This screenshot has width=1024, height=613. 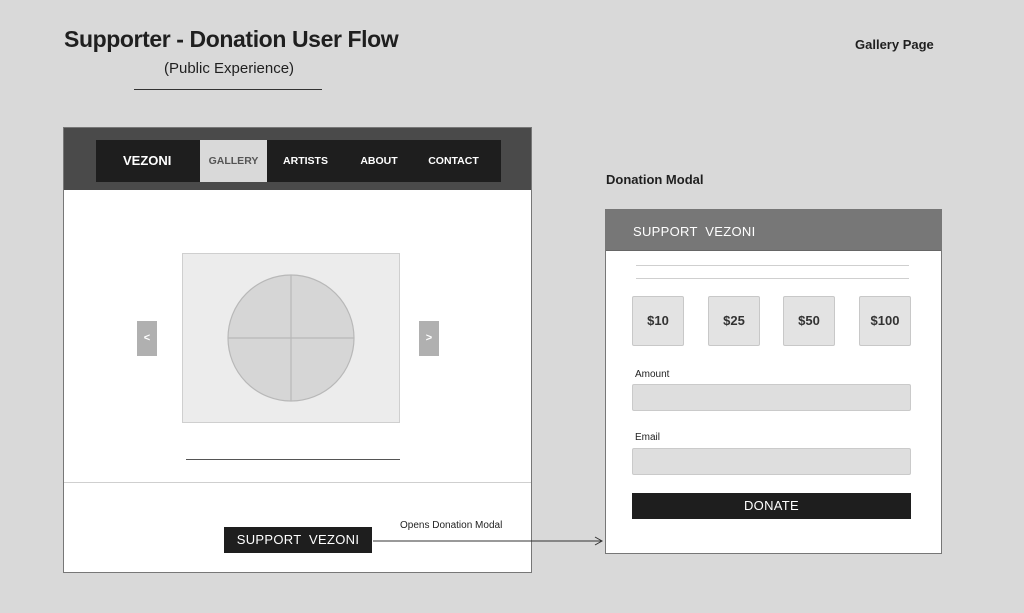 I want to click on amount-option-25: $25, so click(x=734, y=321).